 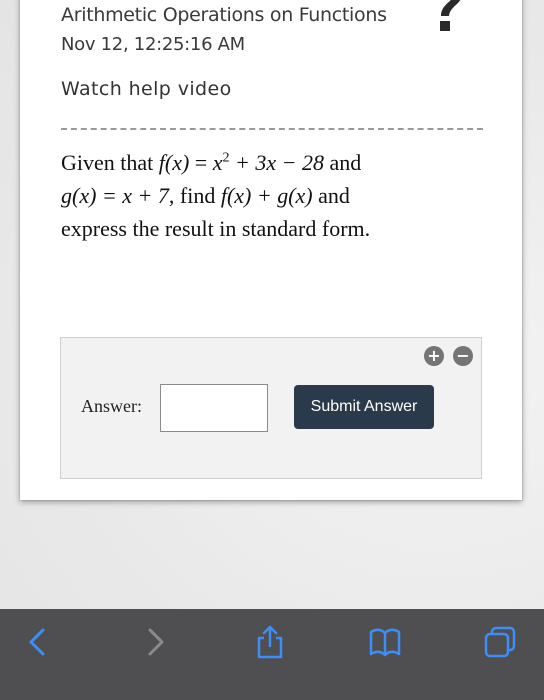 What do you see at coordinates (153, 44) in the screenshot?
I see `timestamp: Nov 12, 12:25:16 AM` at bounding box center [153, 44].